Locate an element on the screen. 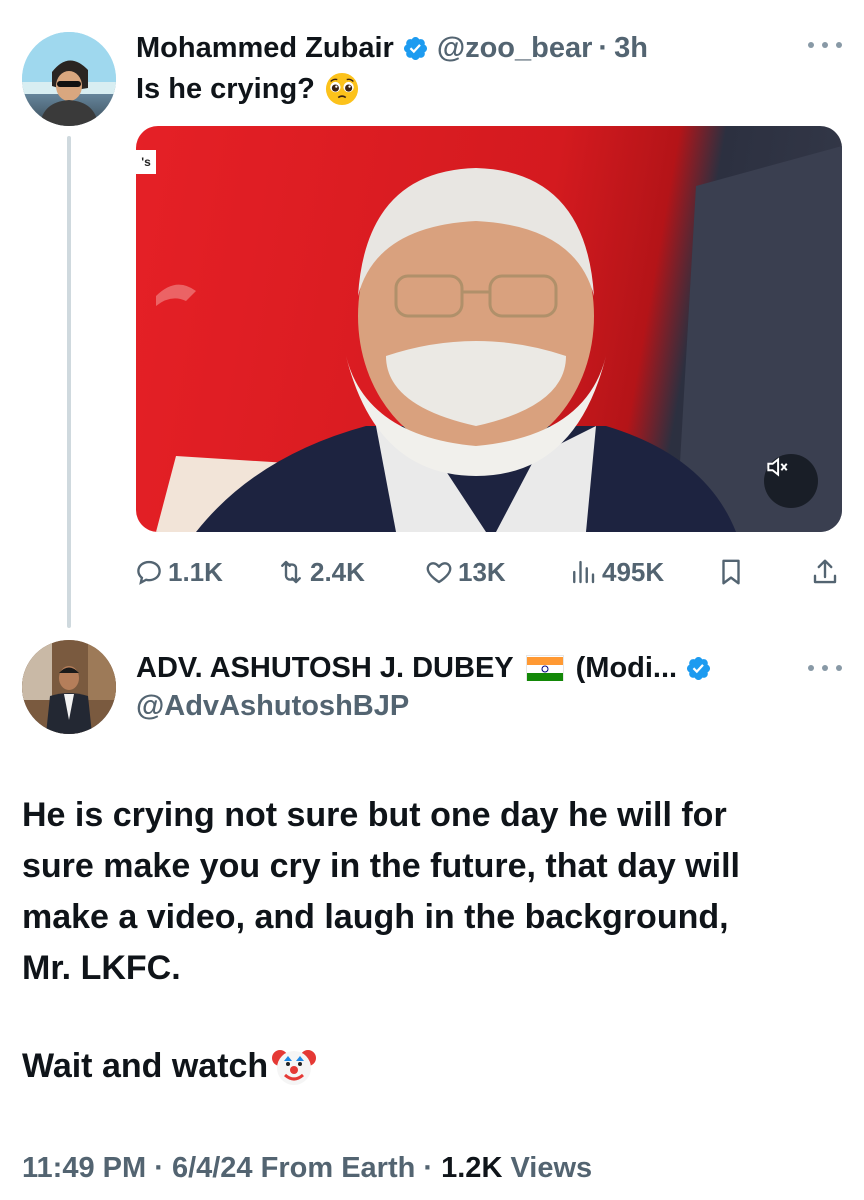  like-button: 13K is located at coordinates (465, 572).